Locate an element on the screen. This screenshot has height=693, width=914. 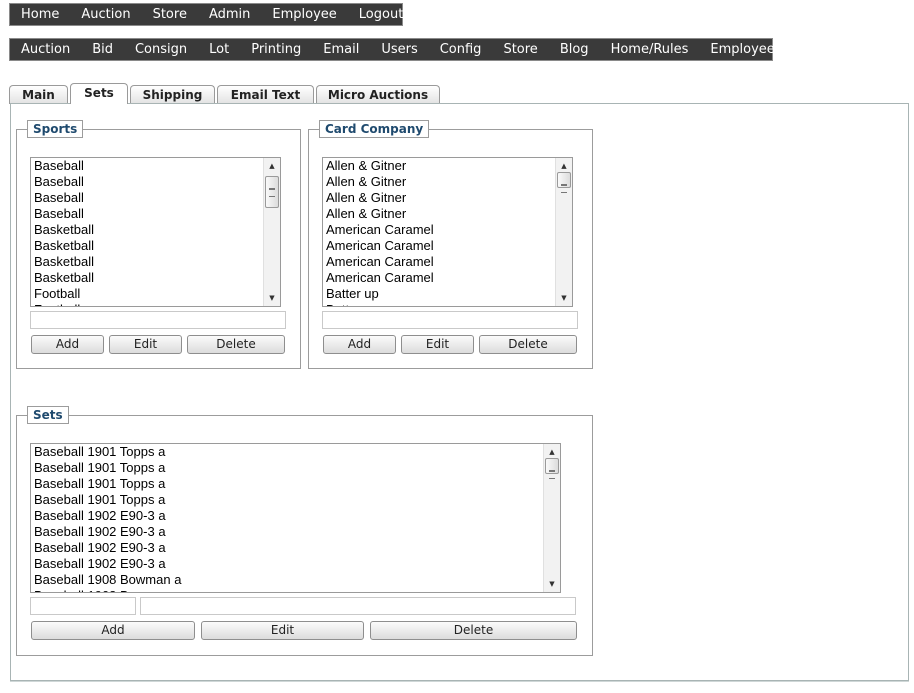
sets-add-button: Add is located at coordinates (113, 630).